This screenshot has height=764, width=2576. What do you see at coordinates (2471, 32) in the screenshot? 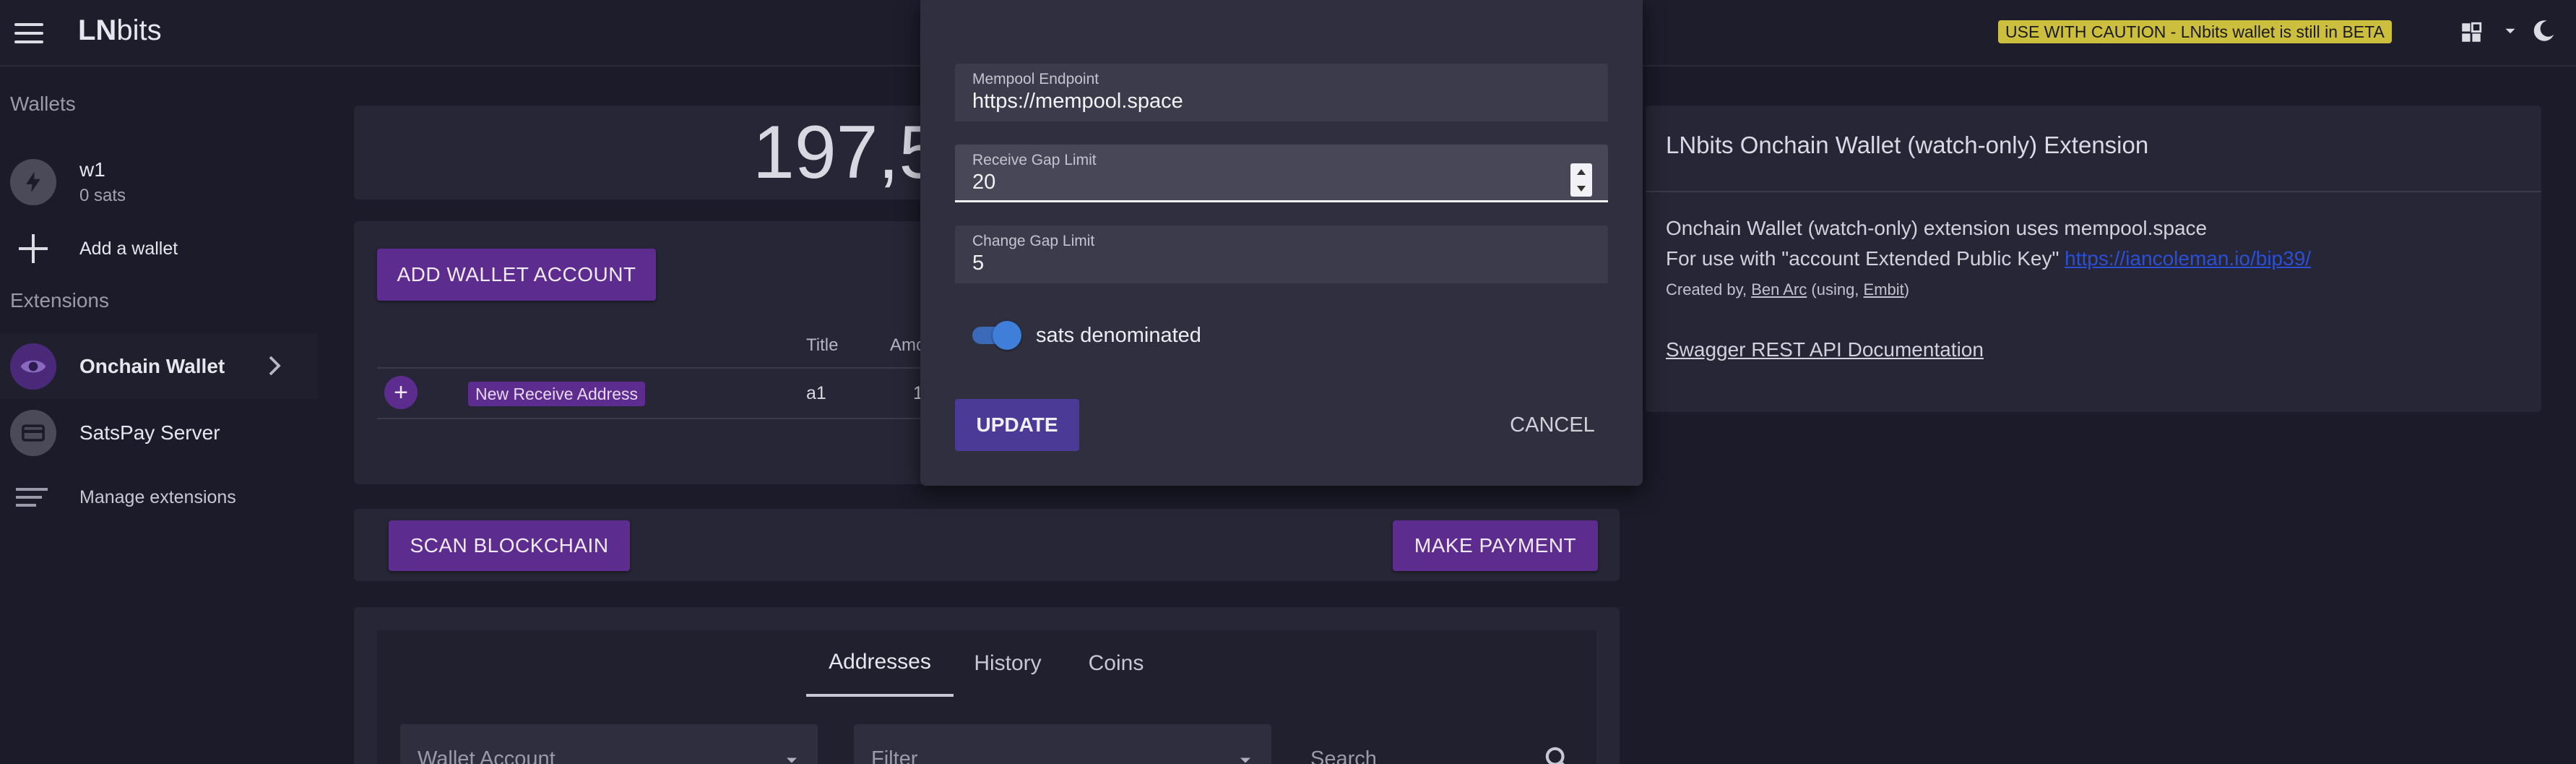
I see `apps-grid-icon` at bounding box center [2471, 32].